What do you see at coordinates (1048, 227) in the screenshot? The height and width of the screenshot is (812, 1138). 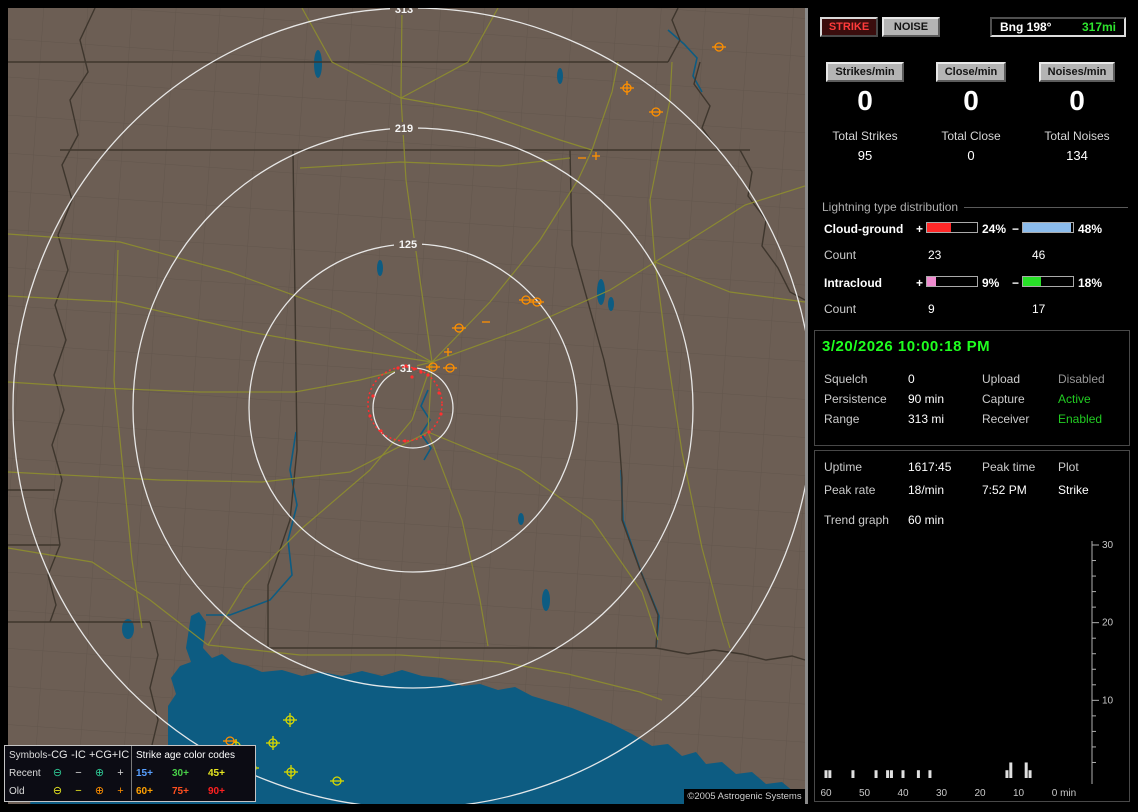 I see `cg-minus-bar` at bounding box center [1048, 227].